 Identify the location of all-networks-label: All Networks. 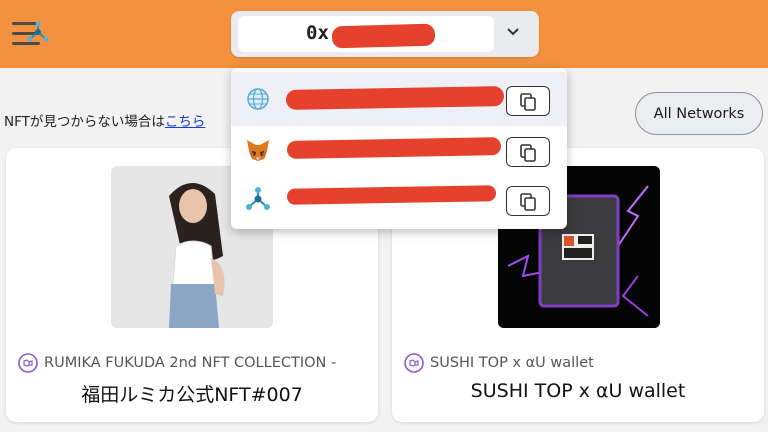
(699, 113).